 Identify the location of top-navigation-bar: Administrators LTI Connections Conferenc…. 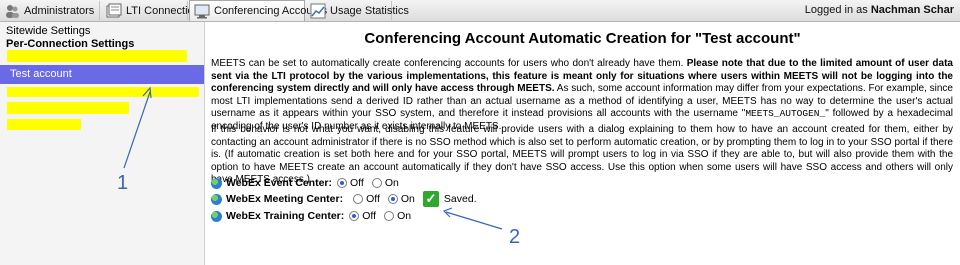
(480, 11).